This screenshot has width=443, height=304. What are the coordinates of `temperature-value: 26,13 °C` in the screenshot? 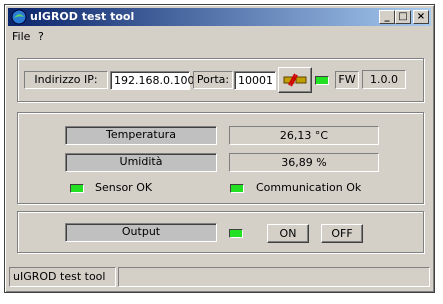 It's located at (304, 135).